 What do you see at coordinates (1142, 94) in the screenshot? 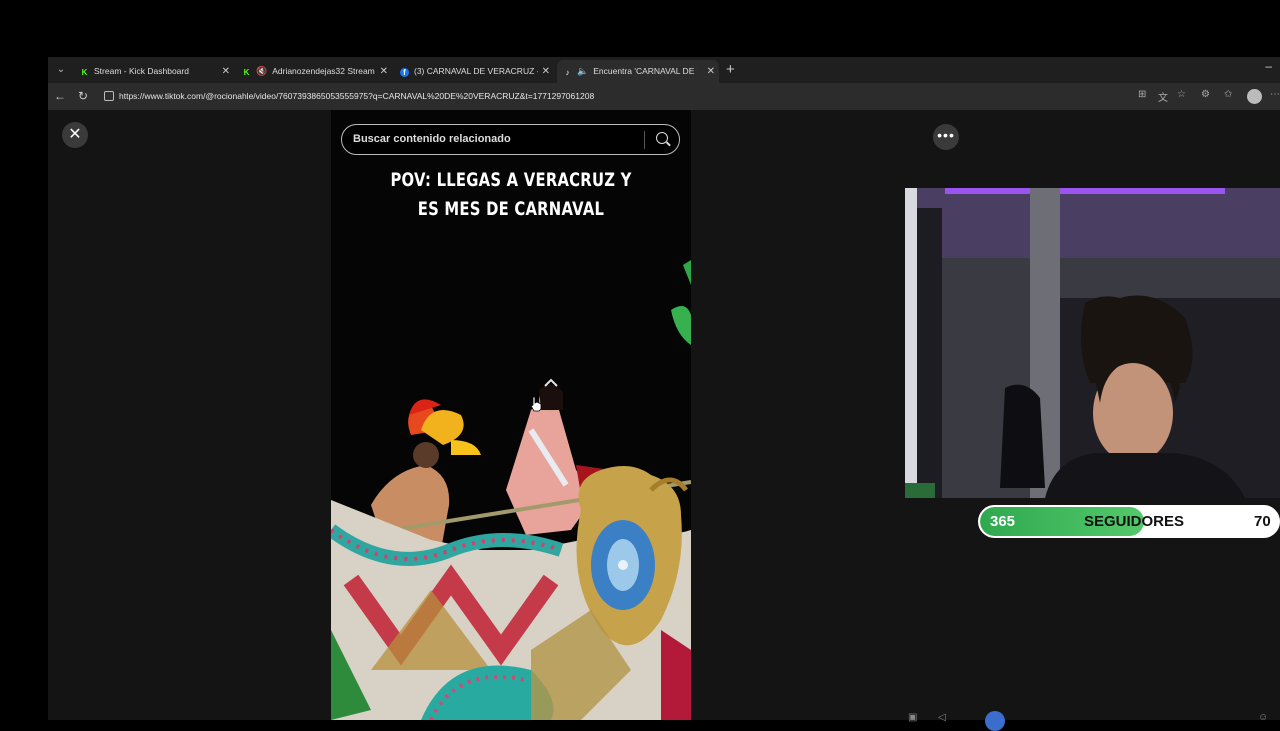
I see `app-available-icon: ⊞` at bounding box center [1142, 94].